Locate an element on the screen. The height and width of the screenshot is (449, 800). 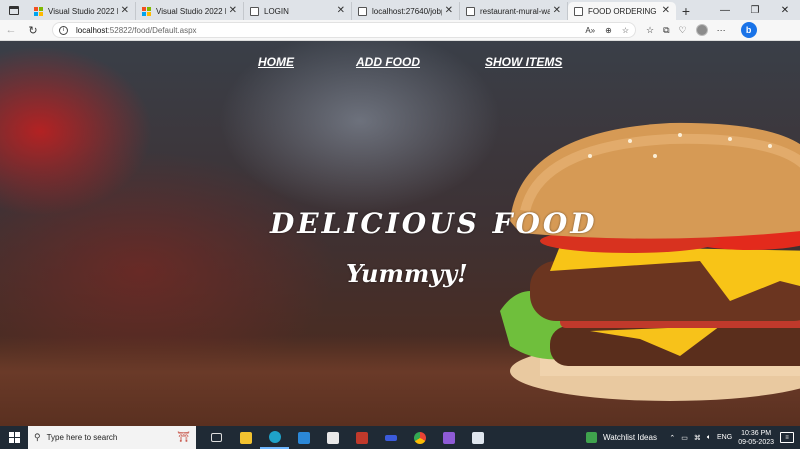
hero-subline: Yummyy! is located at coordinates (407, 273).